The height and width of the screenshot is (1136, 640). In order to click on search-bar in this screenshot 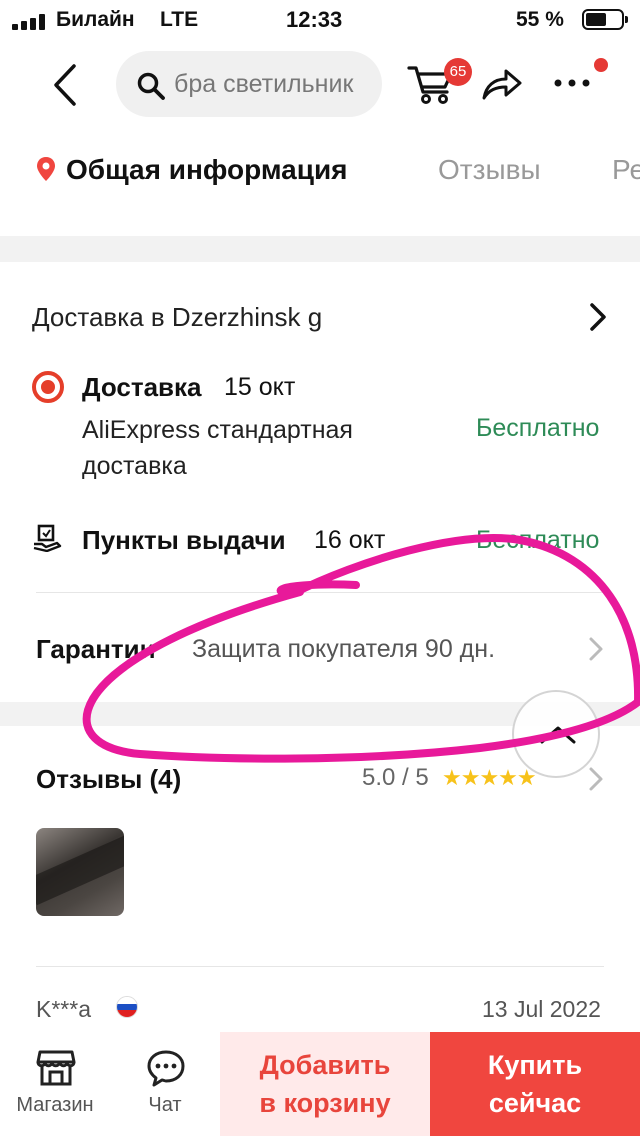, I will do `click(249, 84)`.